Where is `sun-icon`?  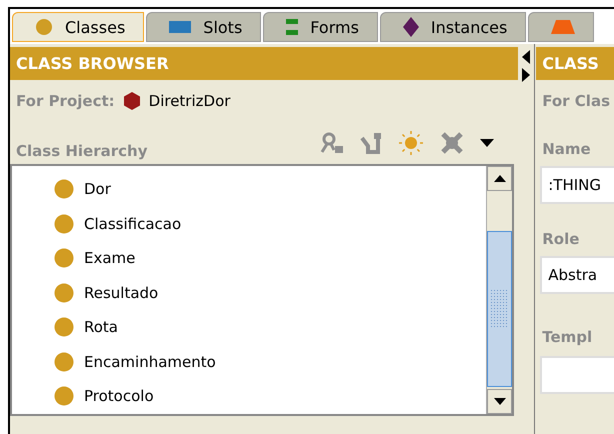
sun-icon is located at coordinates (411, 143).